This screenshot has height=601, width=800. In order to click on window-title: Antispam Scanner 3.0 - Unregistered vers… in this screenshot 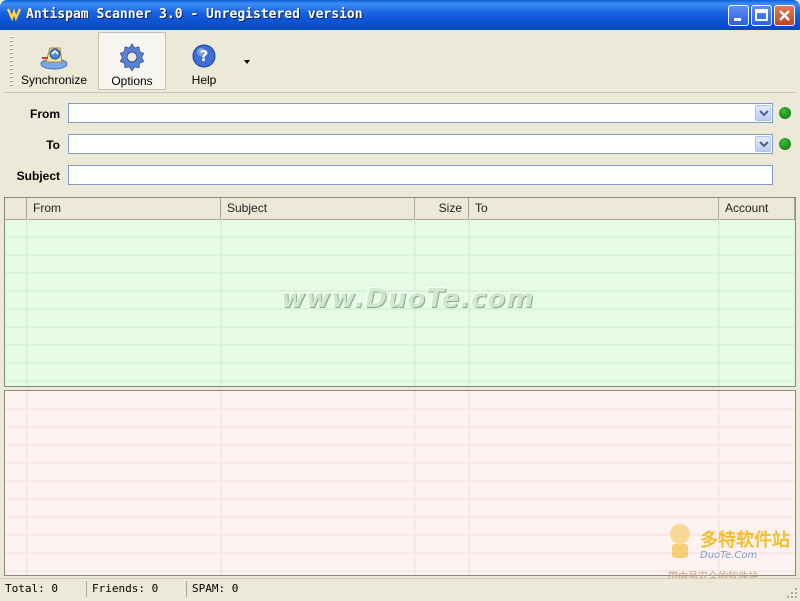, I will do `click(194, 14)`.